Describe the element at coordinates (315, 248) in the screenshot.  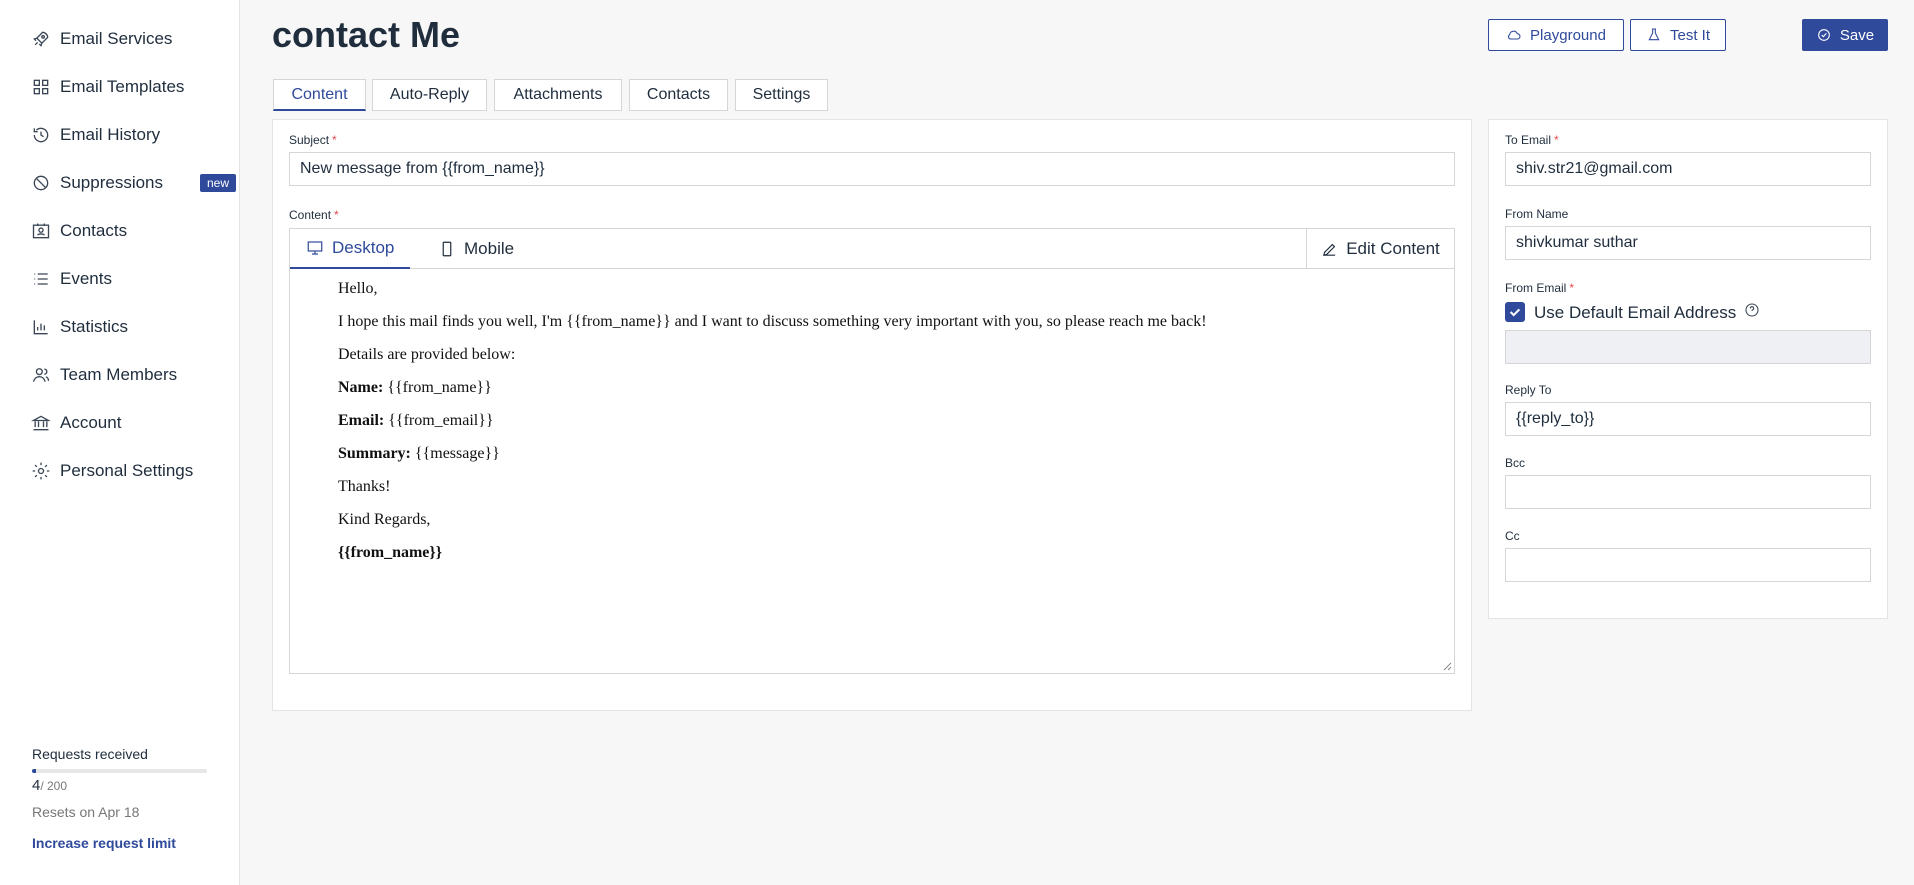
I see `desktop-icon` at that location.